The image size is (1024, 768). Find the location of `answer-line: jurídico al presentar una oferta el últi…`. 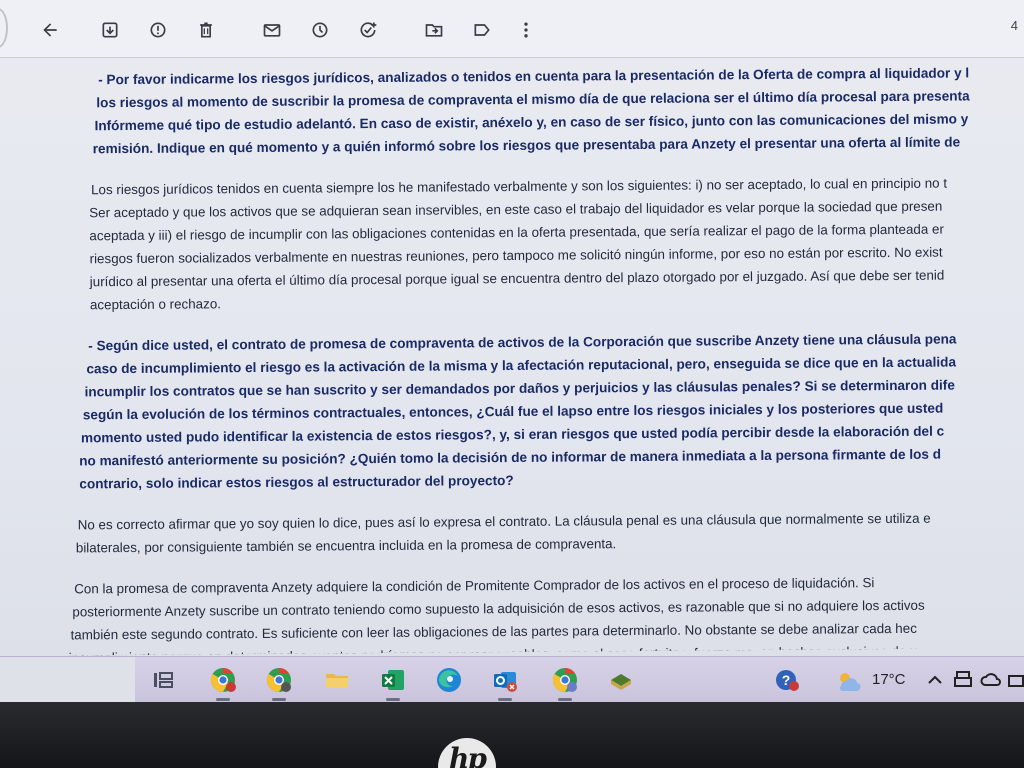

answer-line: jurídico al presentar una oferta el últi… is located at coordinates (517, 278).